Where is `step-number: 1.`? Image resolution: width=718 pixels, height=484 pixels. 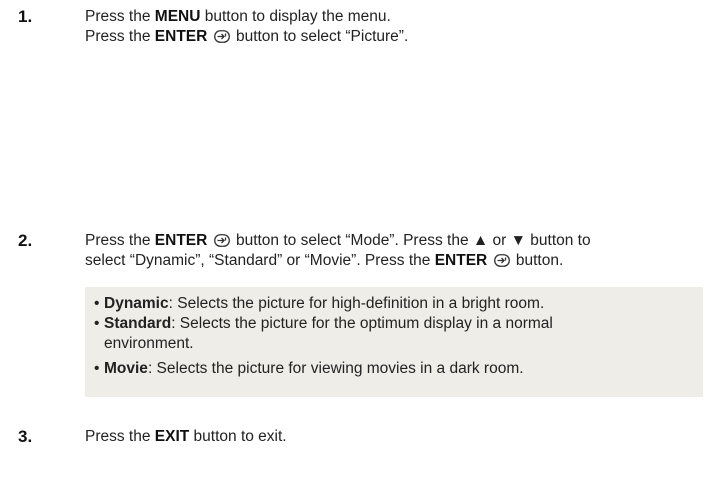
step-number: 1. is located at coordinates (25, 16).